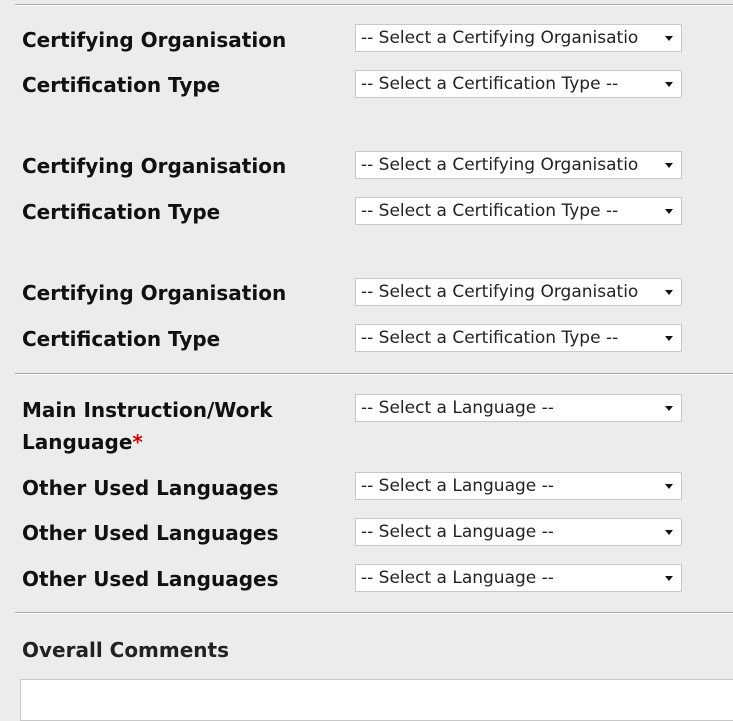  Describe the element at coordinates (490, 211) in the screenshot. I see `certification-type-select-2-value: -- Select a Certification Type --` at that location.